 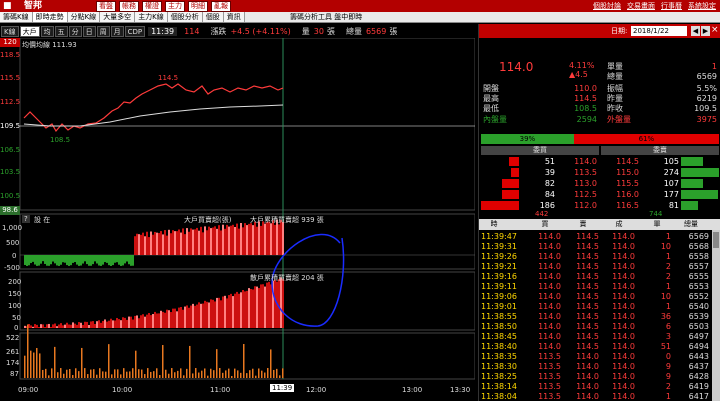 I want to click on toolbar-button-warrant: 權證, so click(x=152, y=6).